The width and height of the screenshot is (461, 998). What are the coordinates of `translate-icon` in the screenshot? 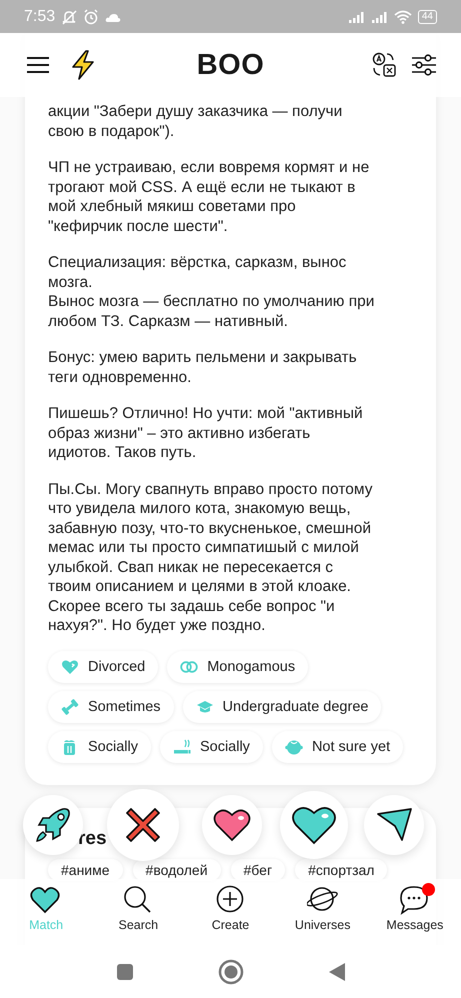 It's located at (384, 65).